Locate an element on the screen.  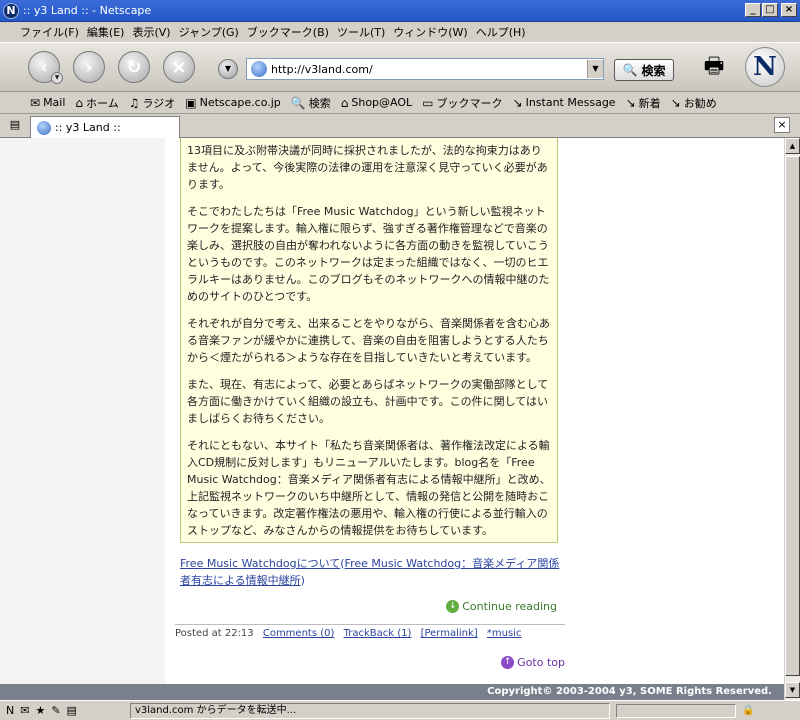
toolbar-mail: ✉ Mail is located at coordinates (47, 103).